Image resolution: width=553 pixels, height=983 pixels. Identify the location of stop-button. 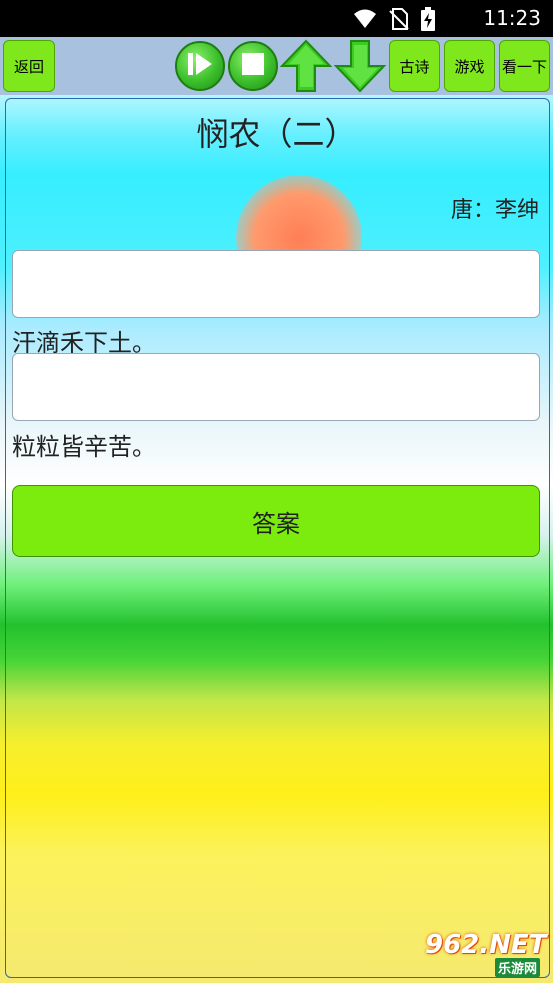
(253, 66).